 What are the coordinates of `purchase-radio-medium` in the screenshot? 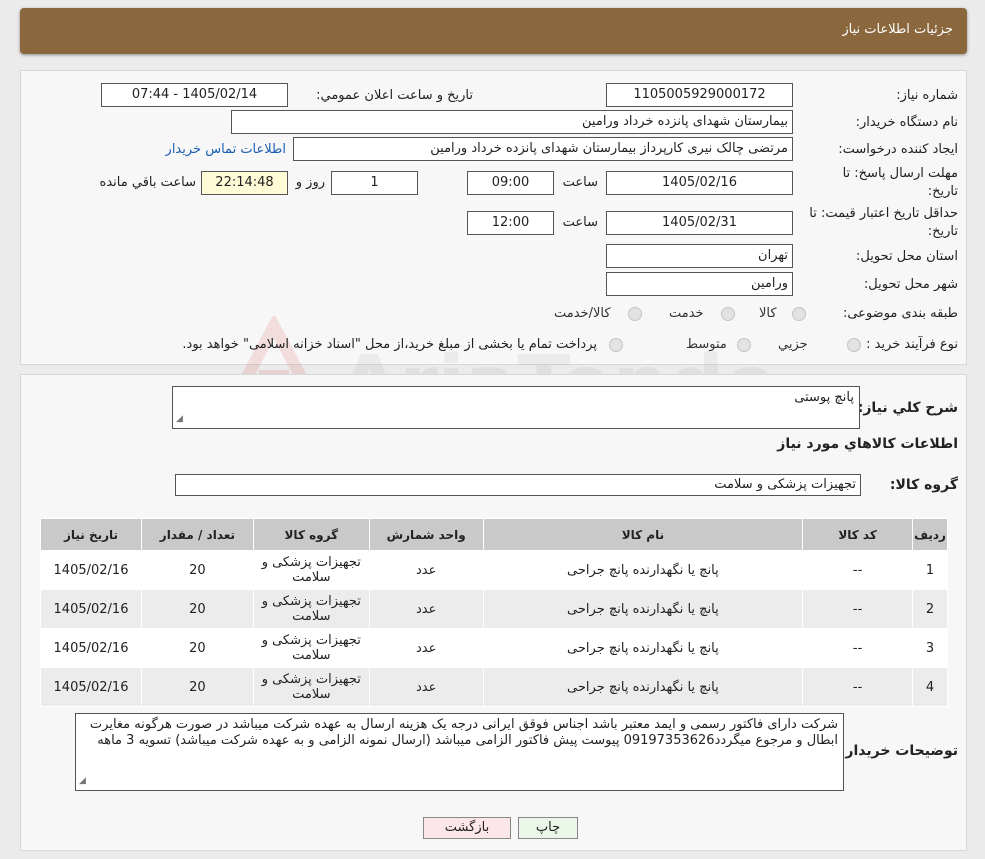 It's located at (744, 345).